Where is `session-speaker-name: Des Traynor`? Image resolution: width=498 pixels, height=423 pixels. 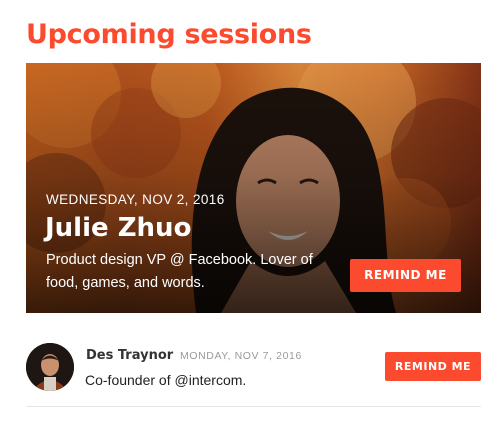 session-speaker-name: Des Traynor is located at coordinates (130, 355).